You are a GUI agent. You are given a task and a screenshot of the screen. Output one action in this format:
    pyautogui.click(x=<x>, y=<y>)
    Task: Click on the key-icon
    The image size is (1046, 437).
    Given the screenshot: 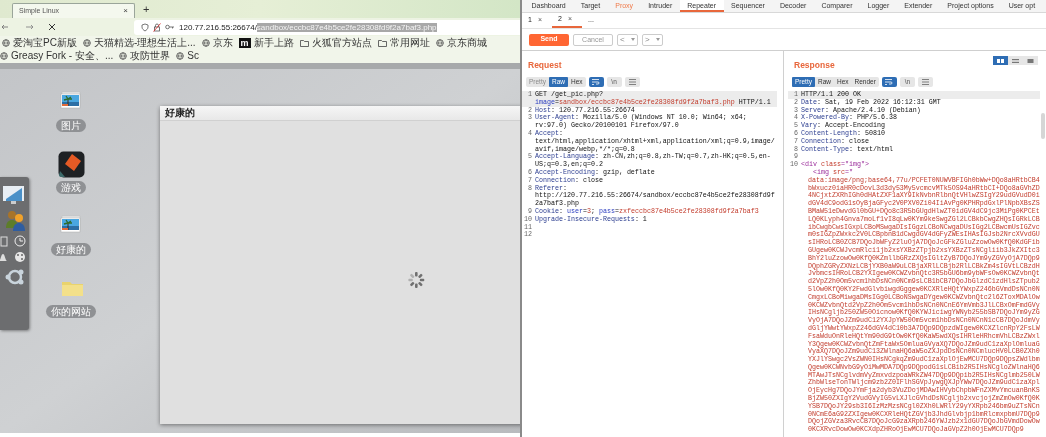 What is the action you would take?
    pyautogui.click(x=169, y=27)
    